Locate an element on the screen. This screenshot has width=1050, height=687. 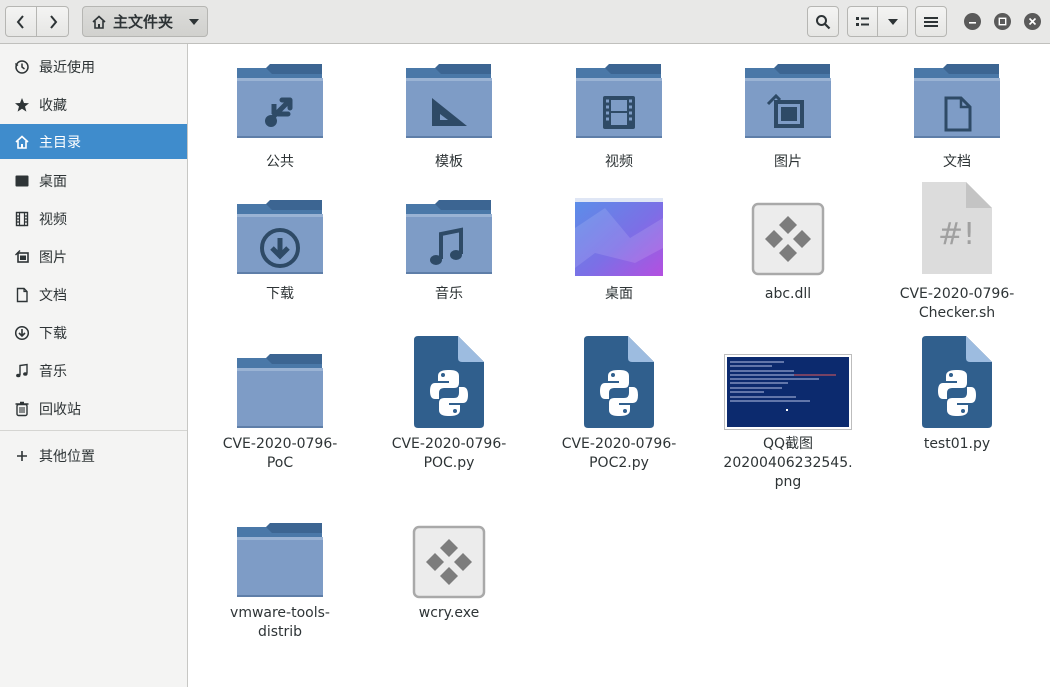
file-name-label: wcry.exe is located at coordinates (449, 613).